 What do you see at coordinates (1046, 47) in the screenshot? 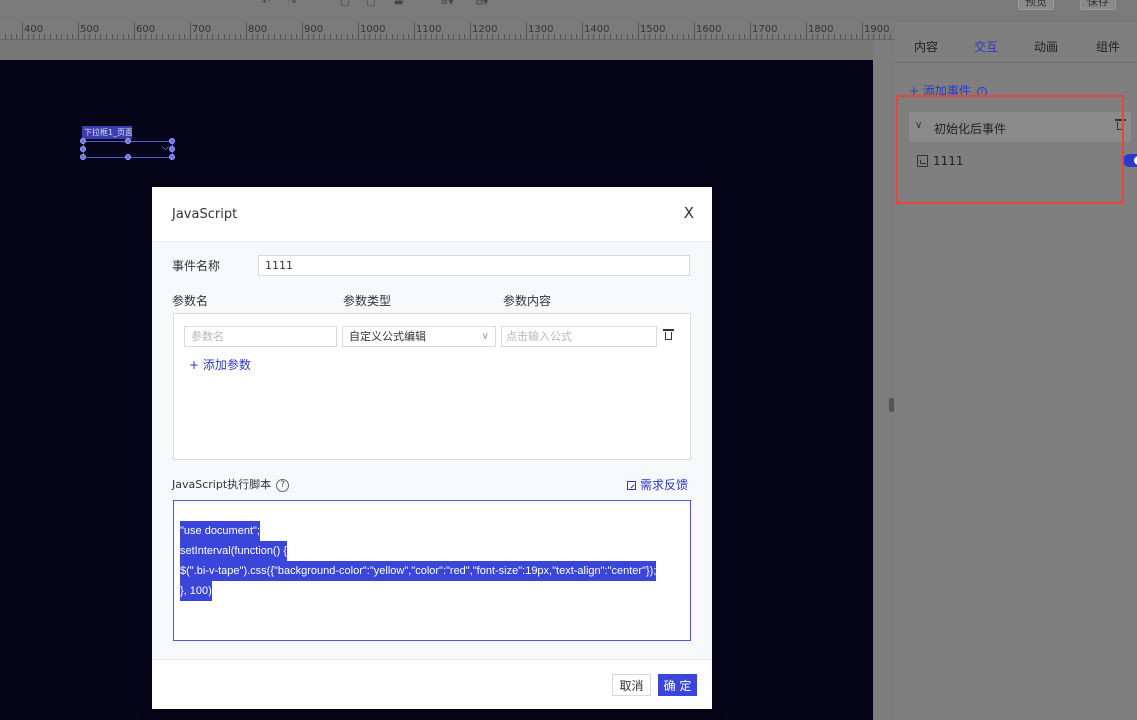
I see `tab-animation: 动画` at bounding box center [1046, 47].